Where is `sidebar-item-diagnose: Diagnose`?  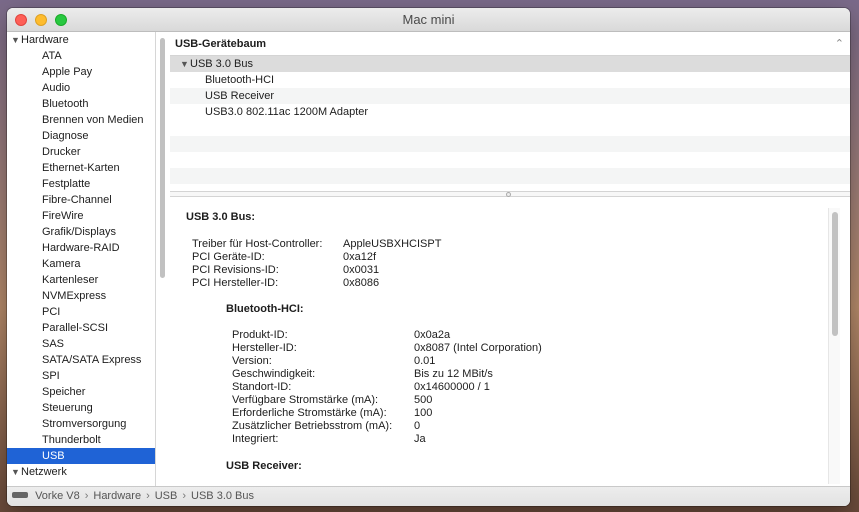
sidebar-item-diagnose: Diagnose is located at coordinates (81, 136).